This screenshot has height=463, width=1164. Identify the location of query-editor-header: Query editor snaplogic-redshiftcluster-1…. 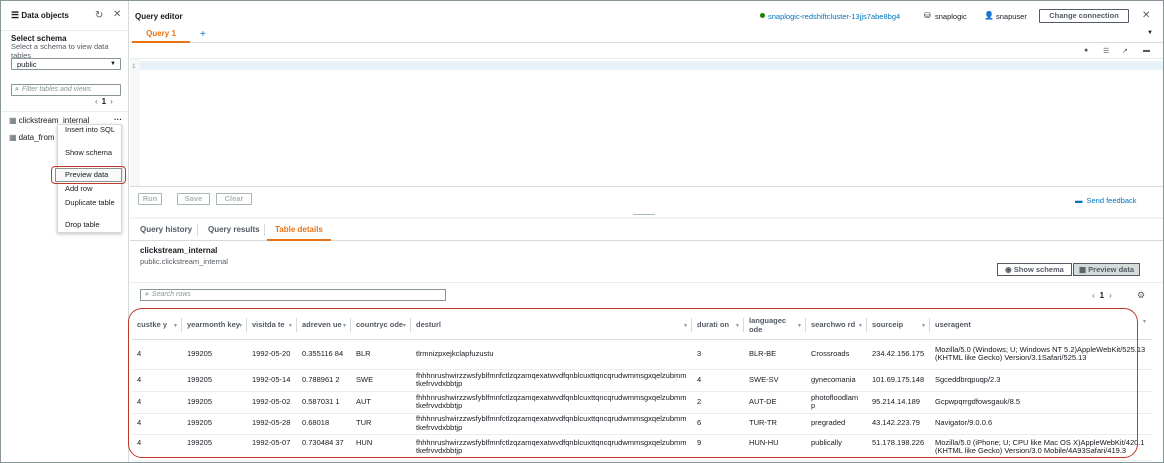
(646, 14).